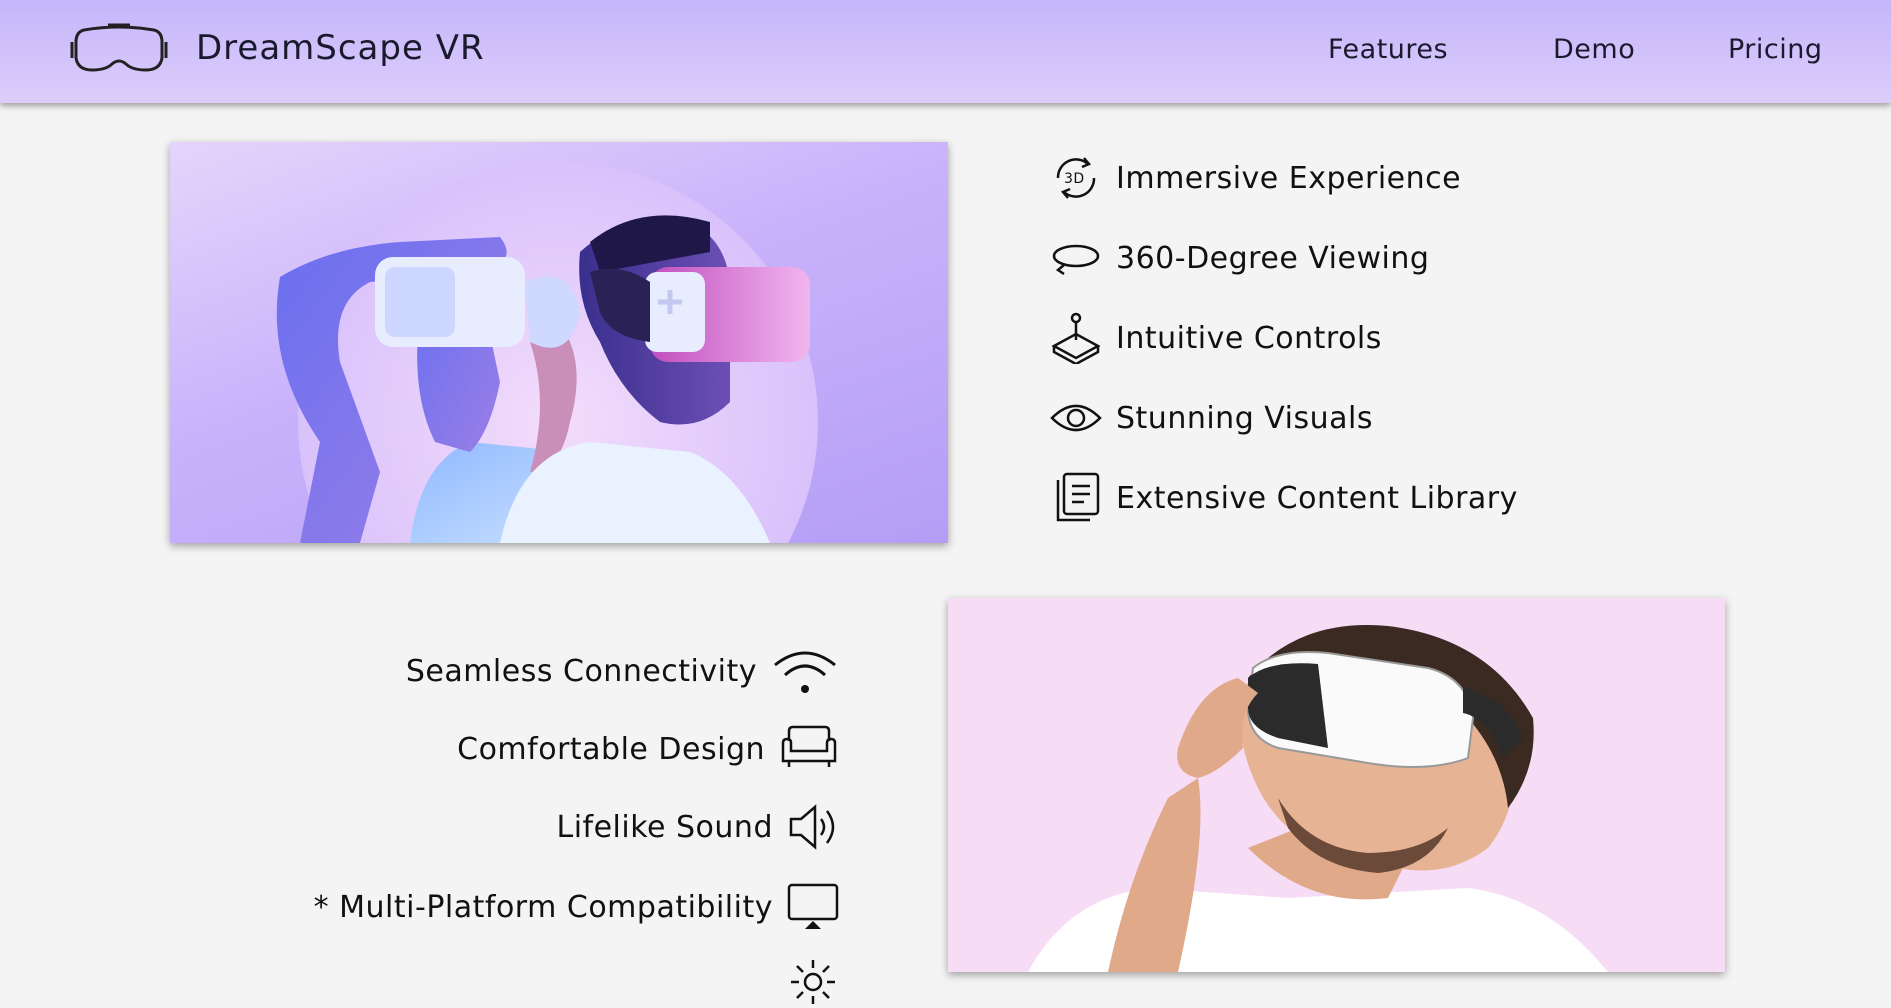  I want to click on 3d-rotate-icon: 3D, so click(1076, 178).